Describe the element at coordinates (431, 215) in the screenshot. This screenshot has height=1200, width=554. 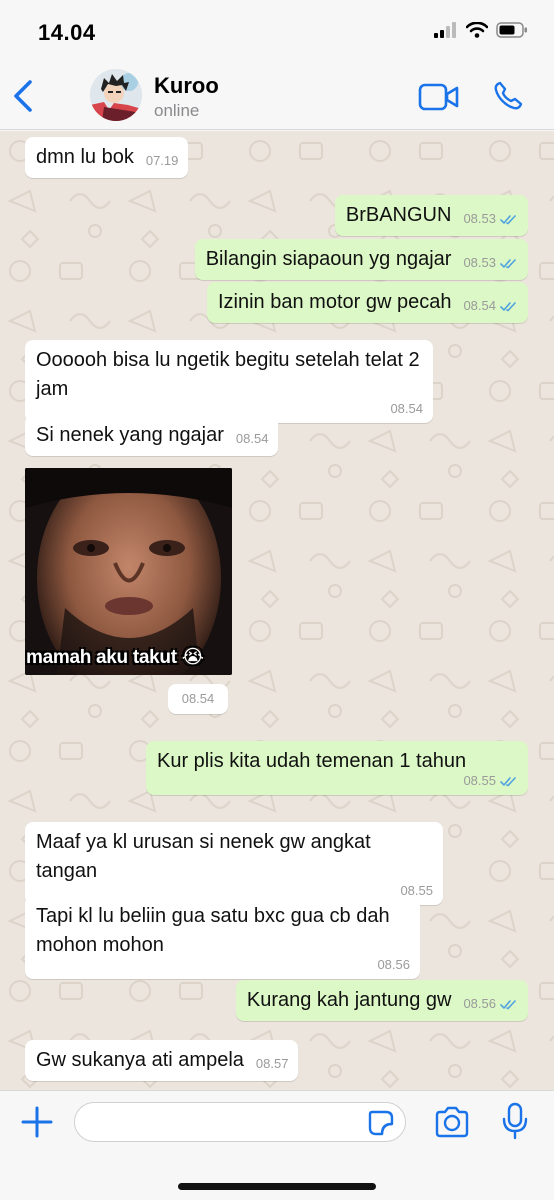
I see `message-outgoing: BrBANGUN 08.53` at that location.